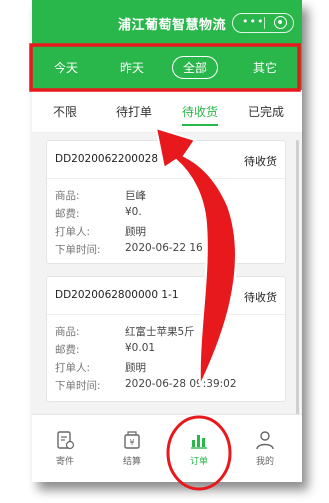  What do you see at coordinates (199, 442) in the screenshot?
I see `orders-chart-icon` at bounding box center [199, 442].